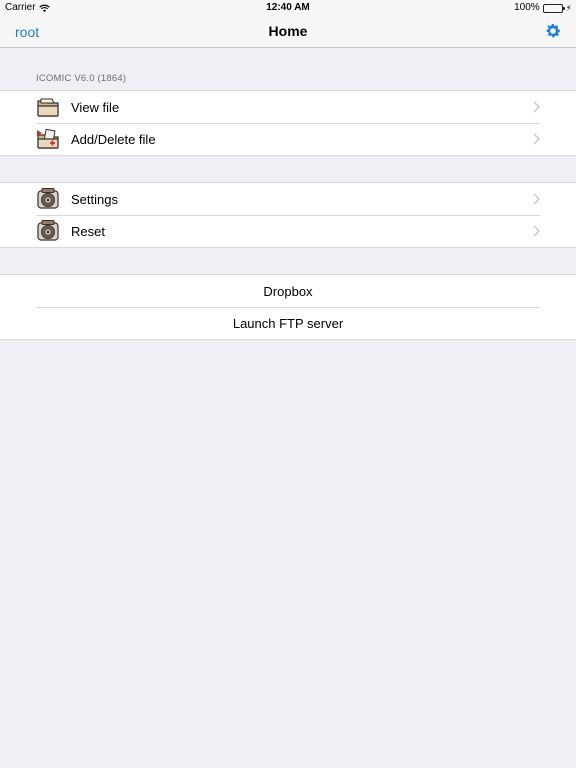  I want to click on view-file-row: View file, so click(288, 107).